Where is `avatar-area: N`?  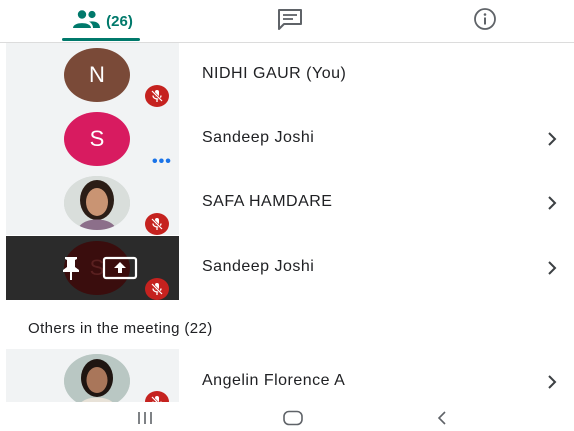
avatar-area: N is located at coordinates (92, 75).